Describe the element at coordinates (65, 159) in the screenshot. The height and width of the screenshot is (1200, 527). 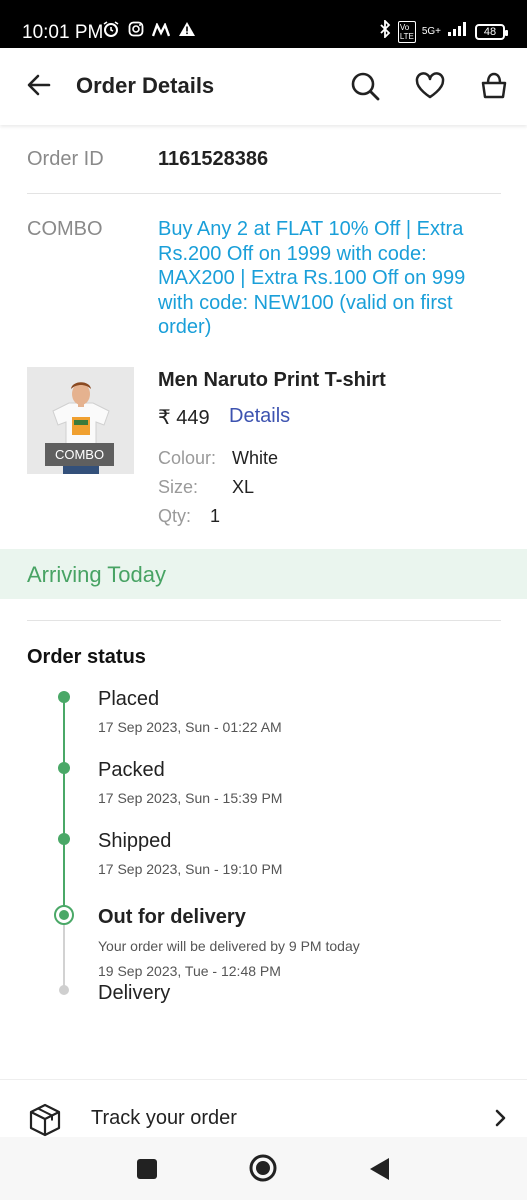
I see `order-id-label: Order ID` at that location.